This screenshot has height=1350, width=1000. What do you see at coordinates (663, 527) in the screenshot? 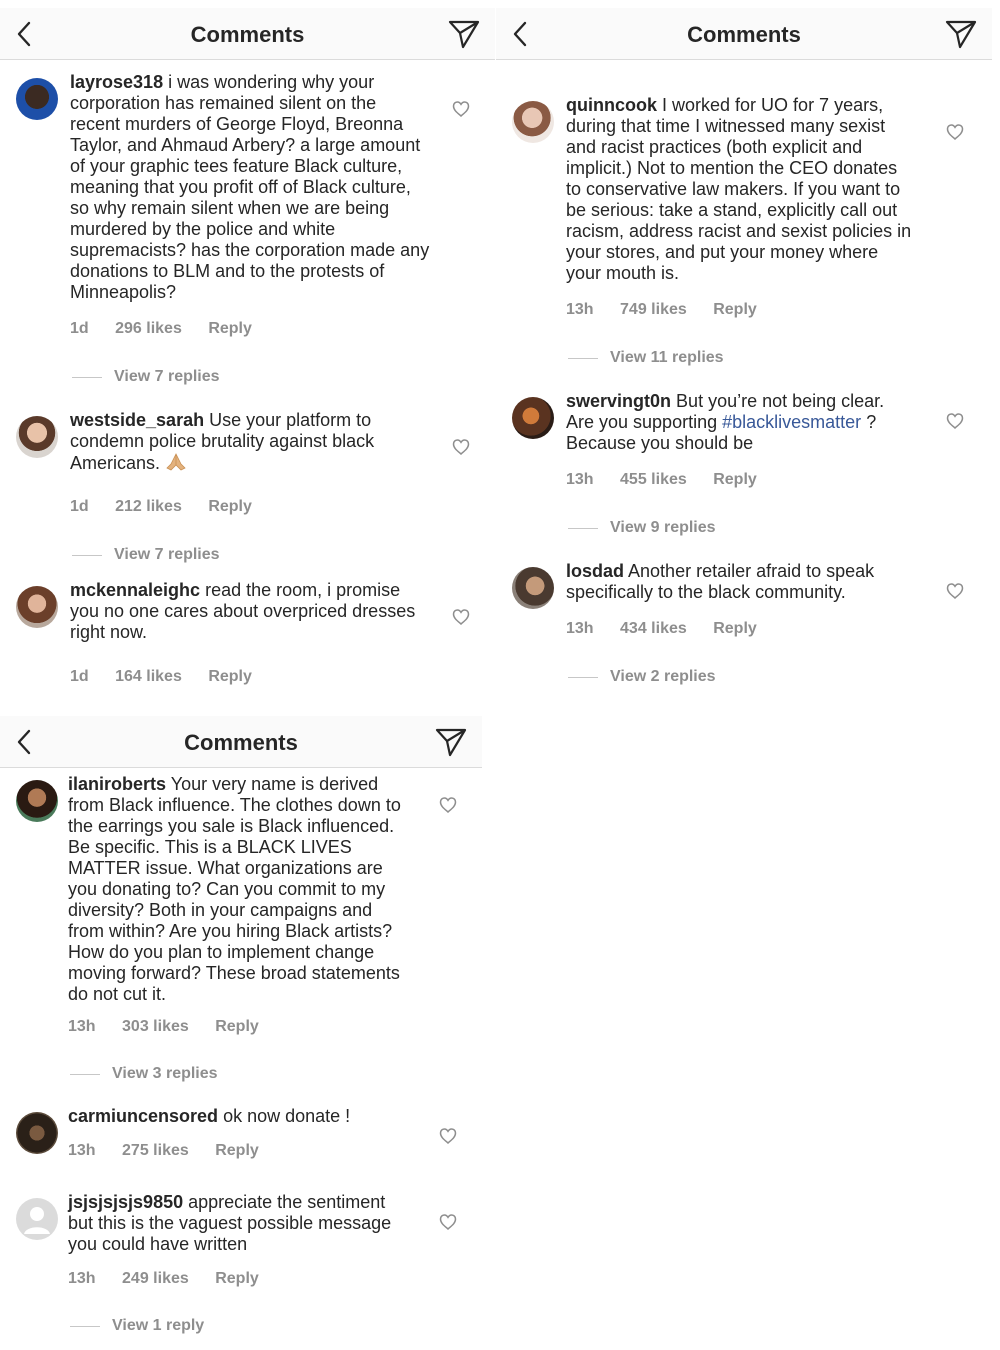
I see `view-replies-label: View 9 replies` at bounding box center [663, 527].